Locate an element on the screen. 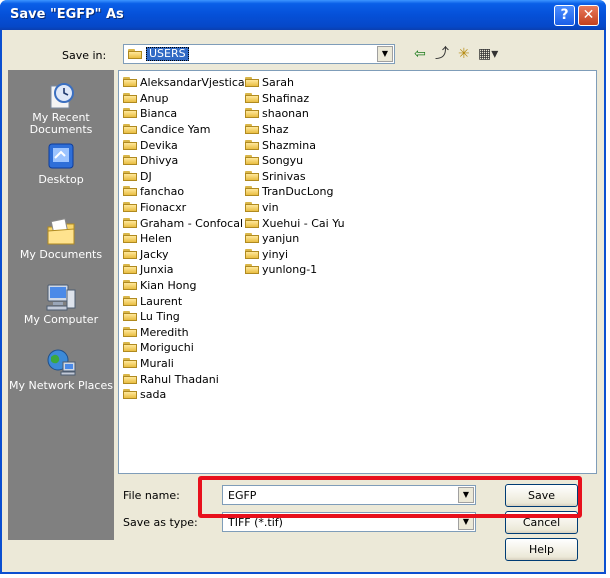 The image size is (610, 578). back-icon: ⇦ is located at coordinates (420, 54).